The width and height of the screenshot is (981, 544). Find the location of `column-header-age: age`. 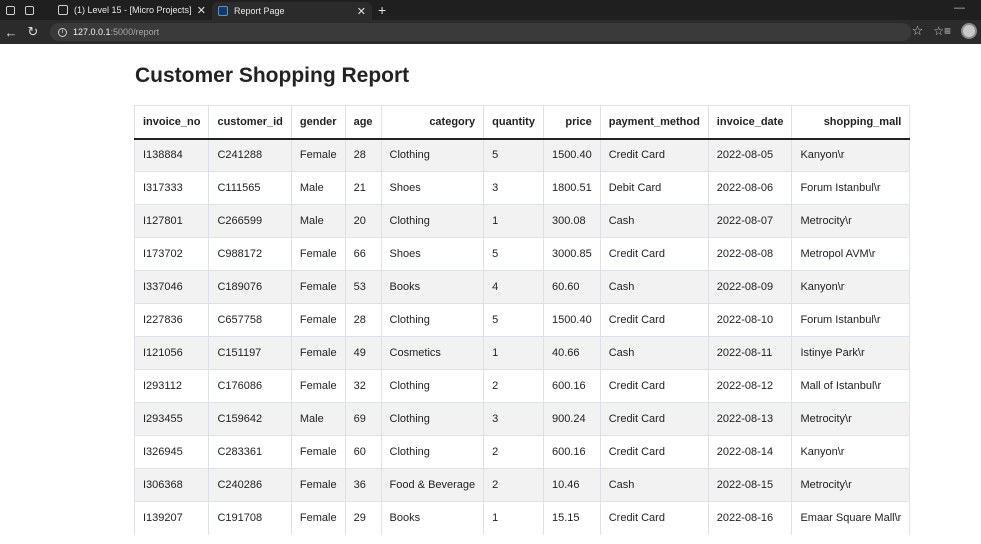

column-header-age: age is located at coordinates (363, 122).